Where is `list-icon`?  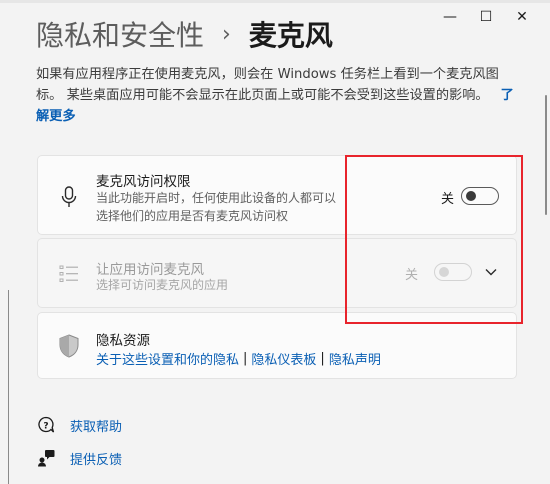 list-icon is located at coordinates (69, 274).